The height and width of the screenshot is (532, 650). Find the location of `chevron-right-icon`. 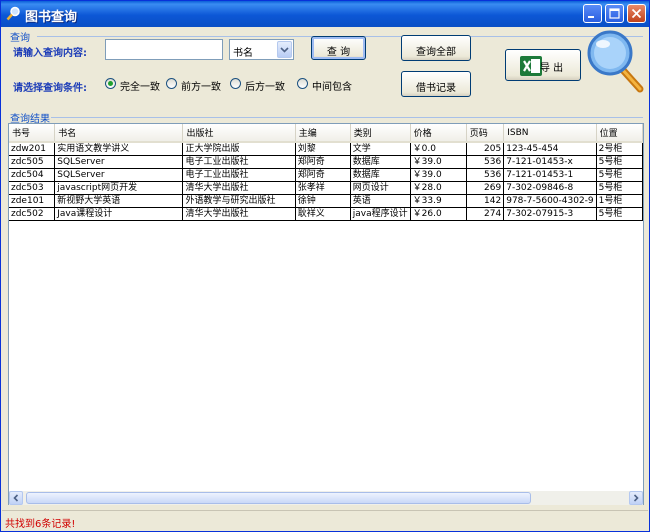

chevron-right-icon is located at coordinates (636, 498).